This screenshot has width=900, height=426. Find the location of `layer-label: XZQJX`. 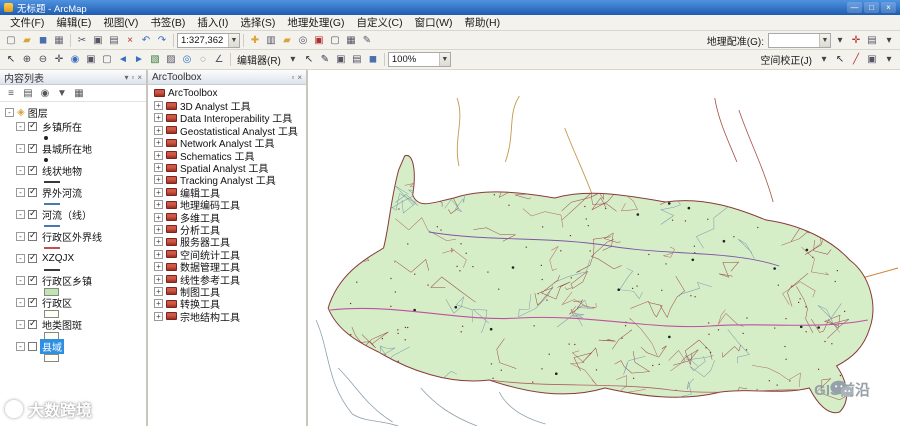

layer-label: XZQJX is located at coordinates (58, 258).